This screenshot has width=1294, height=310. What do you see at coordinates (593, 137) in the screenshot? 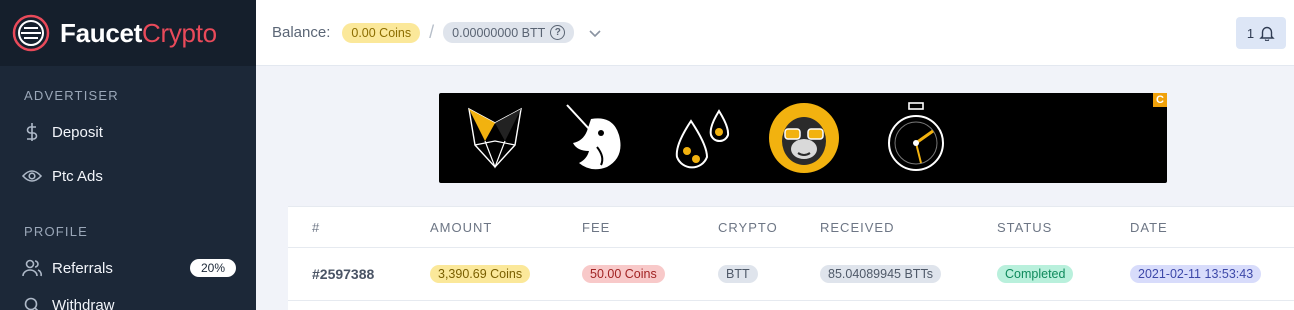
I see `unicorn-logo-icon` at bounding box center [593, 137].